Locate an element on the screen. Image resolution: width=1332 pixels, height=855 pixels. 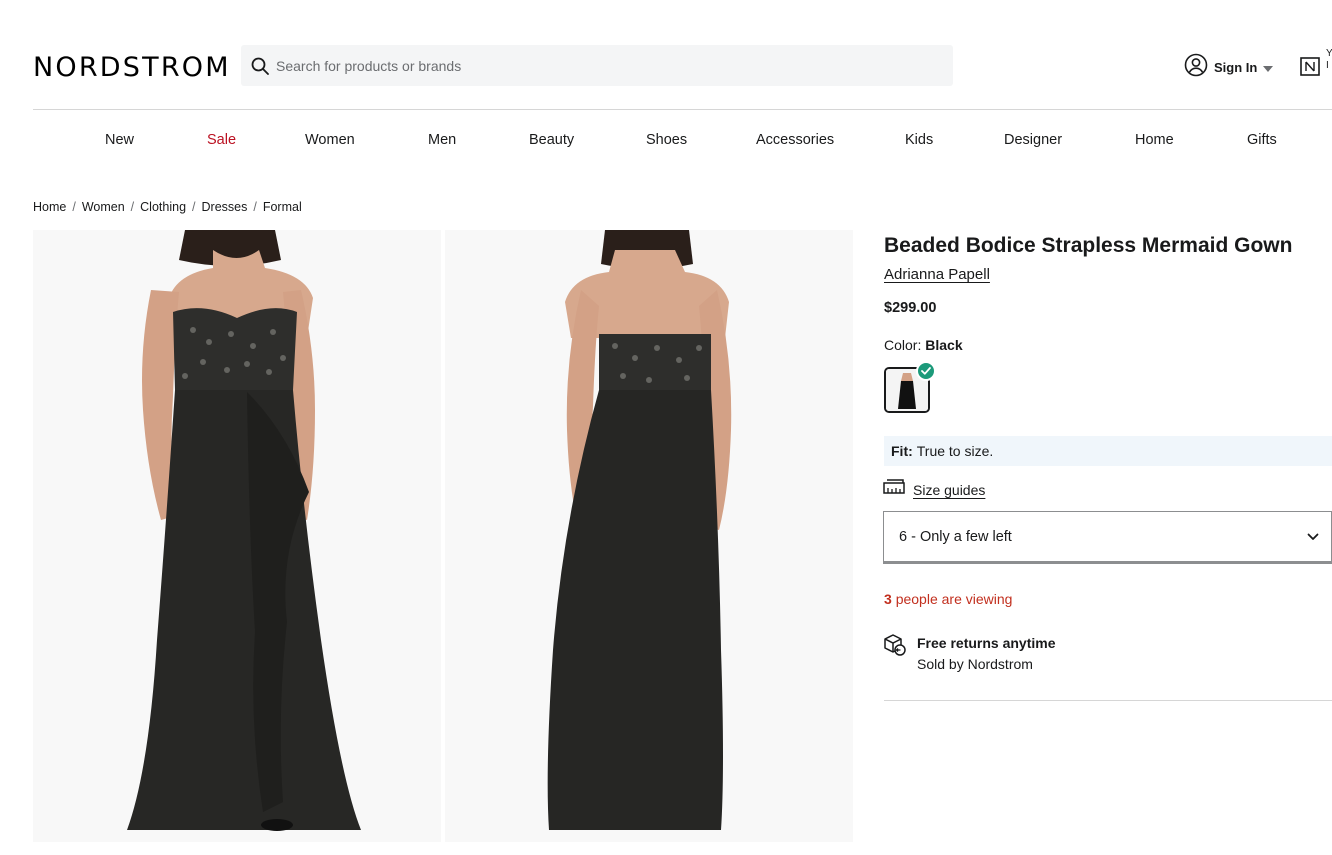
color-value: Black is located at coordinates (944, 345).